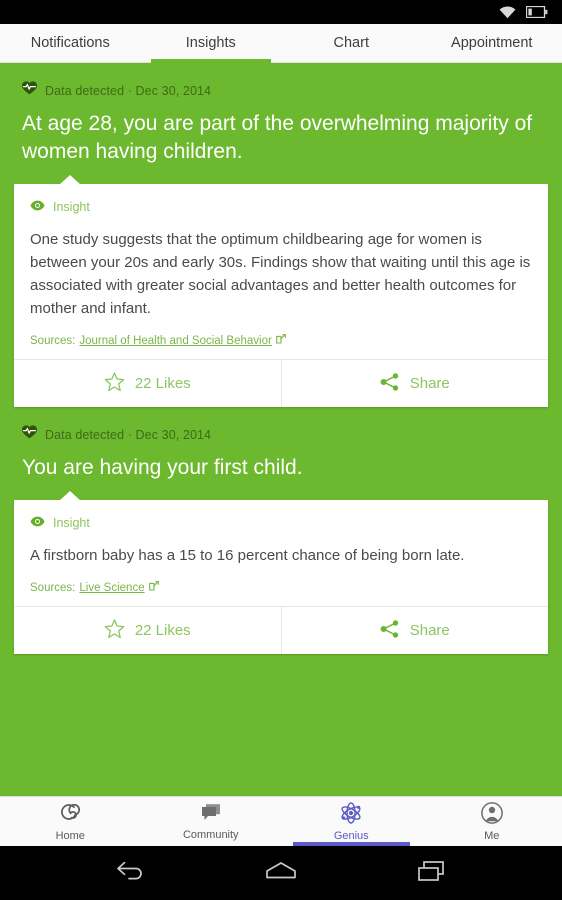  What do you see at coordinates (211, 814) in the screenshot?
I see `speech-bubble-icon` at bounding box center [211, 814].